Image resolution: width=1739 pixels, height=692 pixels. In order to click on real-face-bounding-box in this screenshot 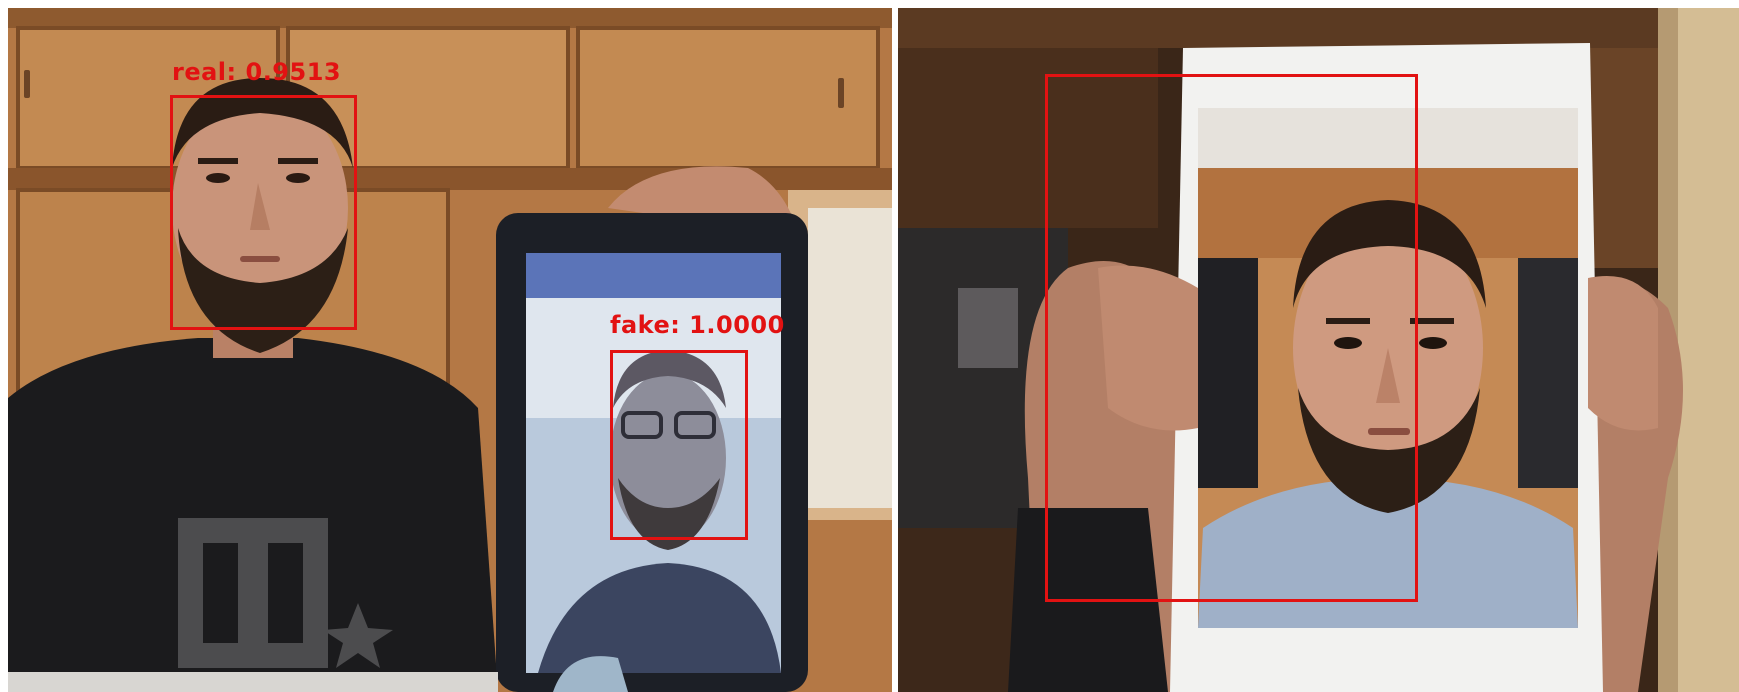, I will do `click(263, 212)`.